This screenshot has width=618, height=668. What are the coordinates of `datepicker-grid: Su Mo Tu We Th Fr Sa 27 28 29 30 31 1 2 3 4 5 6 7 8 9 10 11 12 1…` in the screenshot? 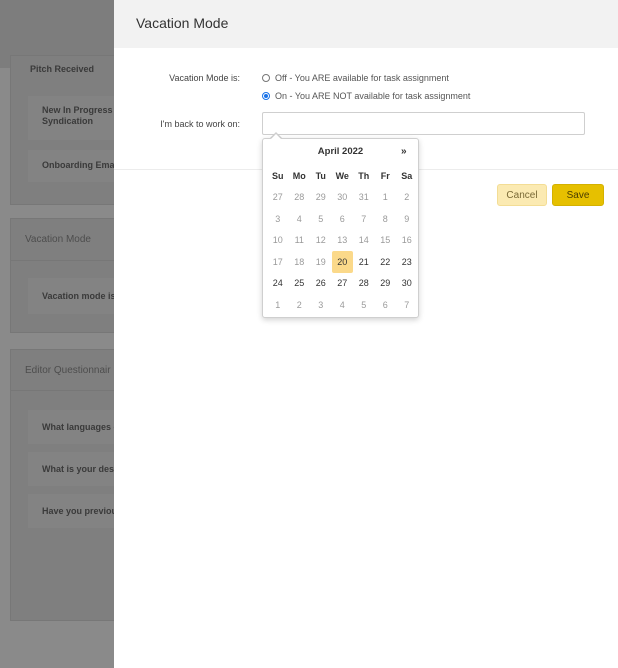 It's located at (342, 240).